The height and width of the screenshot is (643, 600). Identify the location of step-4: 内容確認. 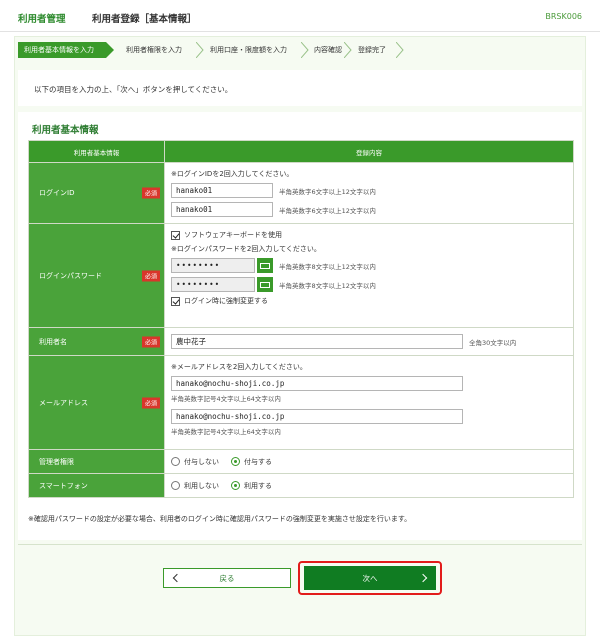
(326, 50).